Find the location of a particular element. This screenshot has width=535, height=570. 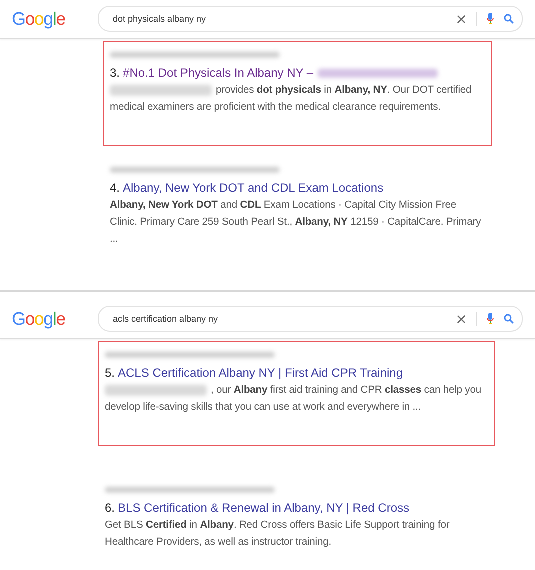

result-title: ACLS Certification Albany NY | First Aid CPR Training is located at coordinates (261, 373).